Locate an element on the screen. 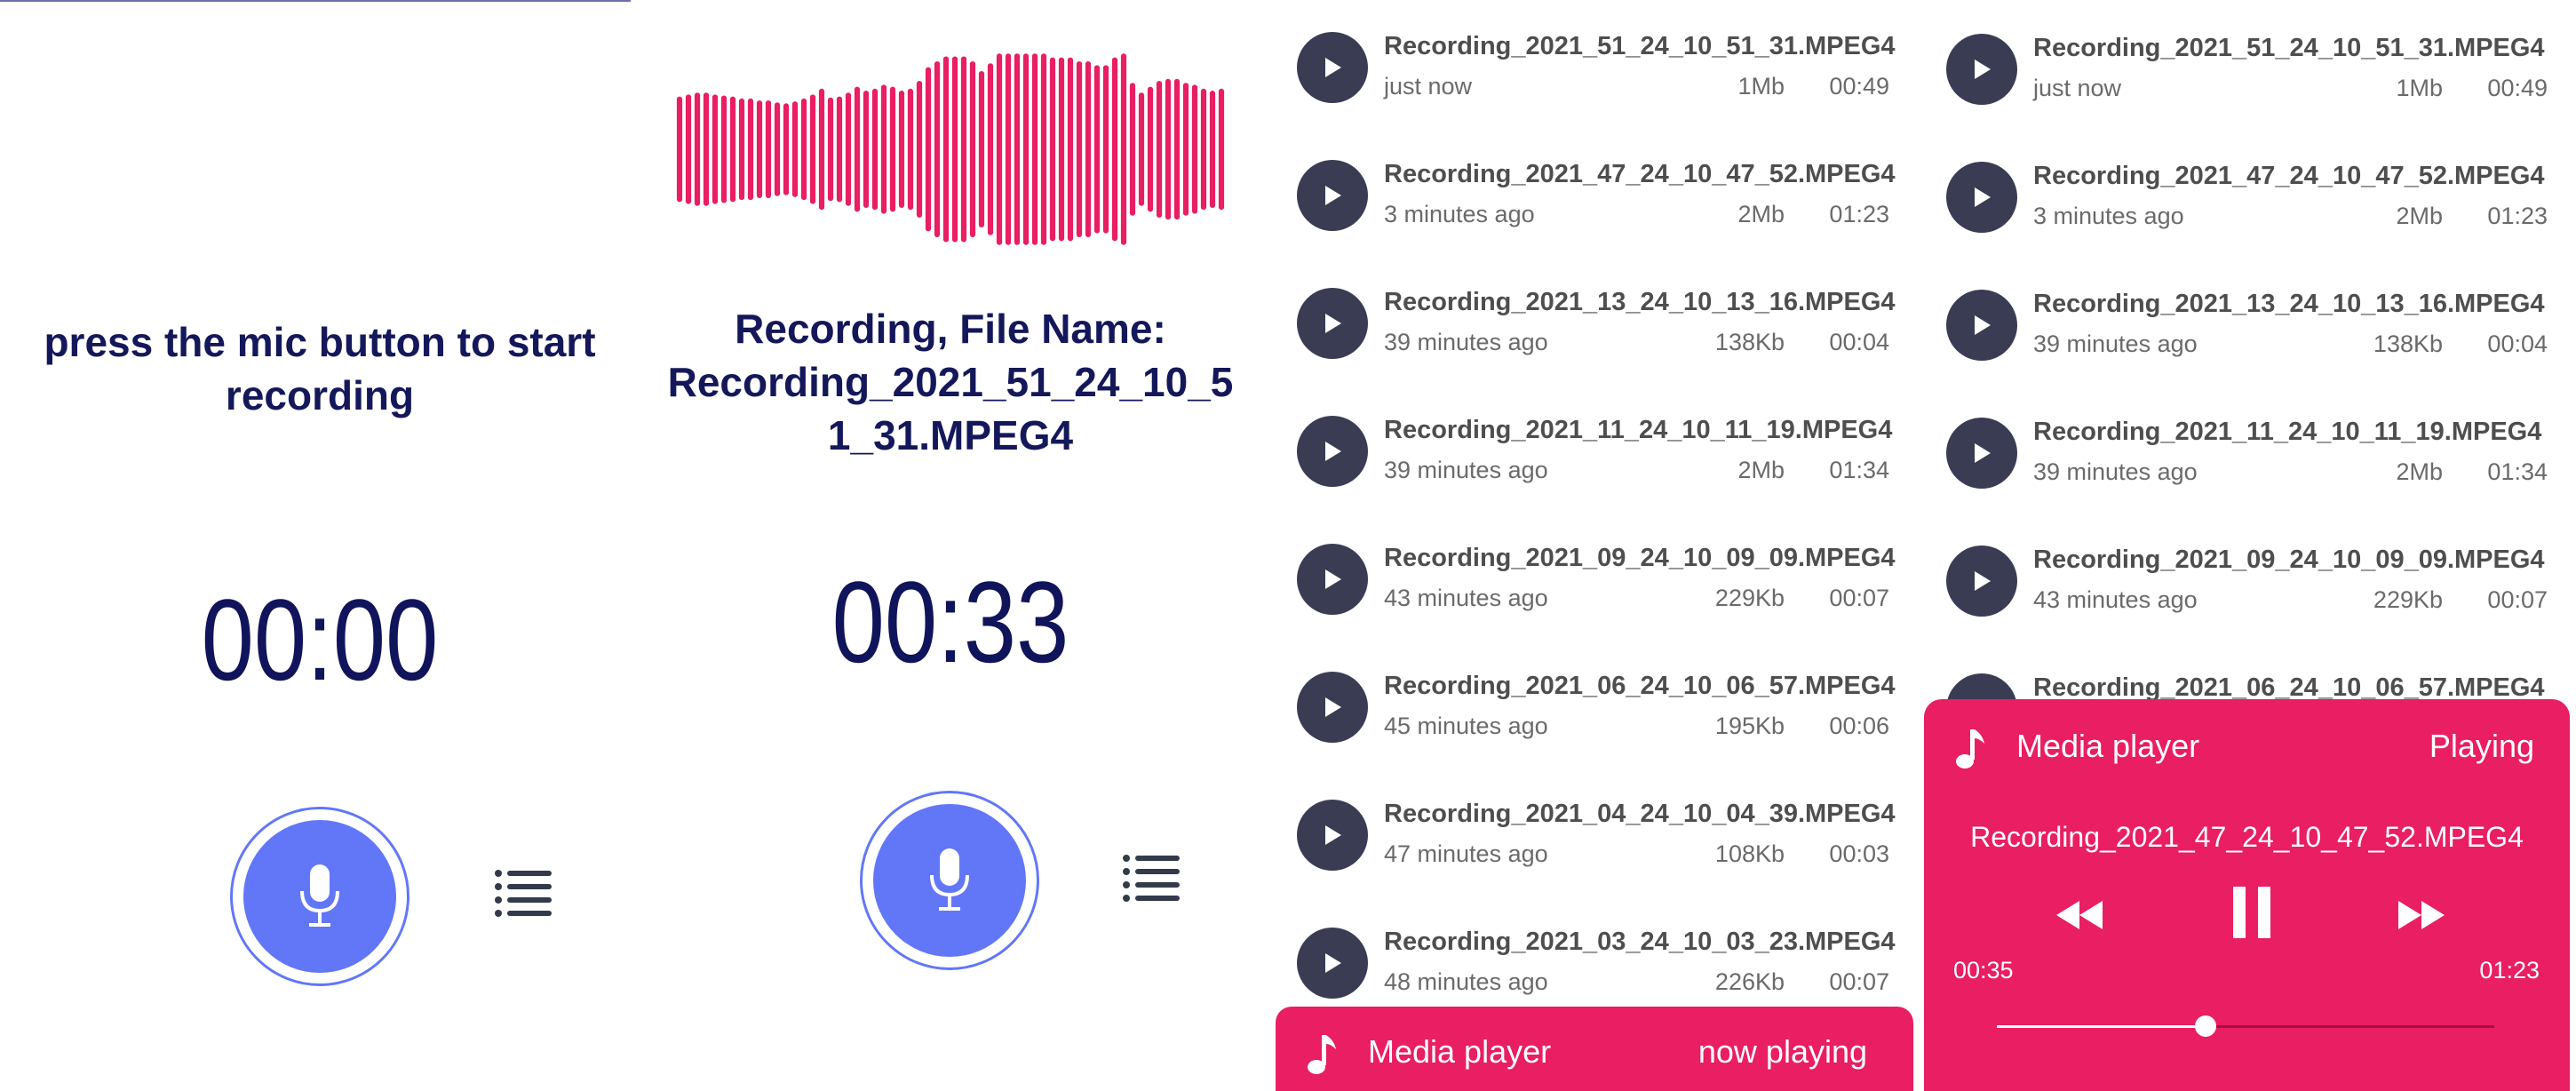  fast-forward-button is located at coordinates (2421, 915).